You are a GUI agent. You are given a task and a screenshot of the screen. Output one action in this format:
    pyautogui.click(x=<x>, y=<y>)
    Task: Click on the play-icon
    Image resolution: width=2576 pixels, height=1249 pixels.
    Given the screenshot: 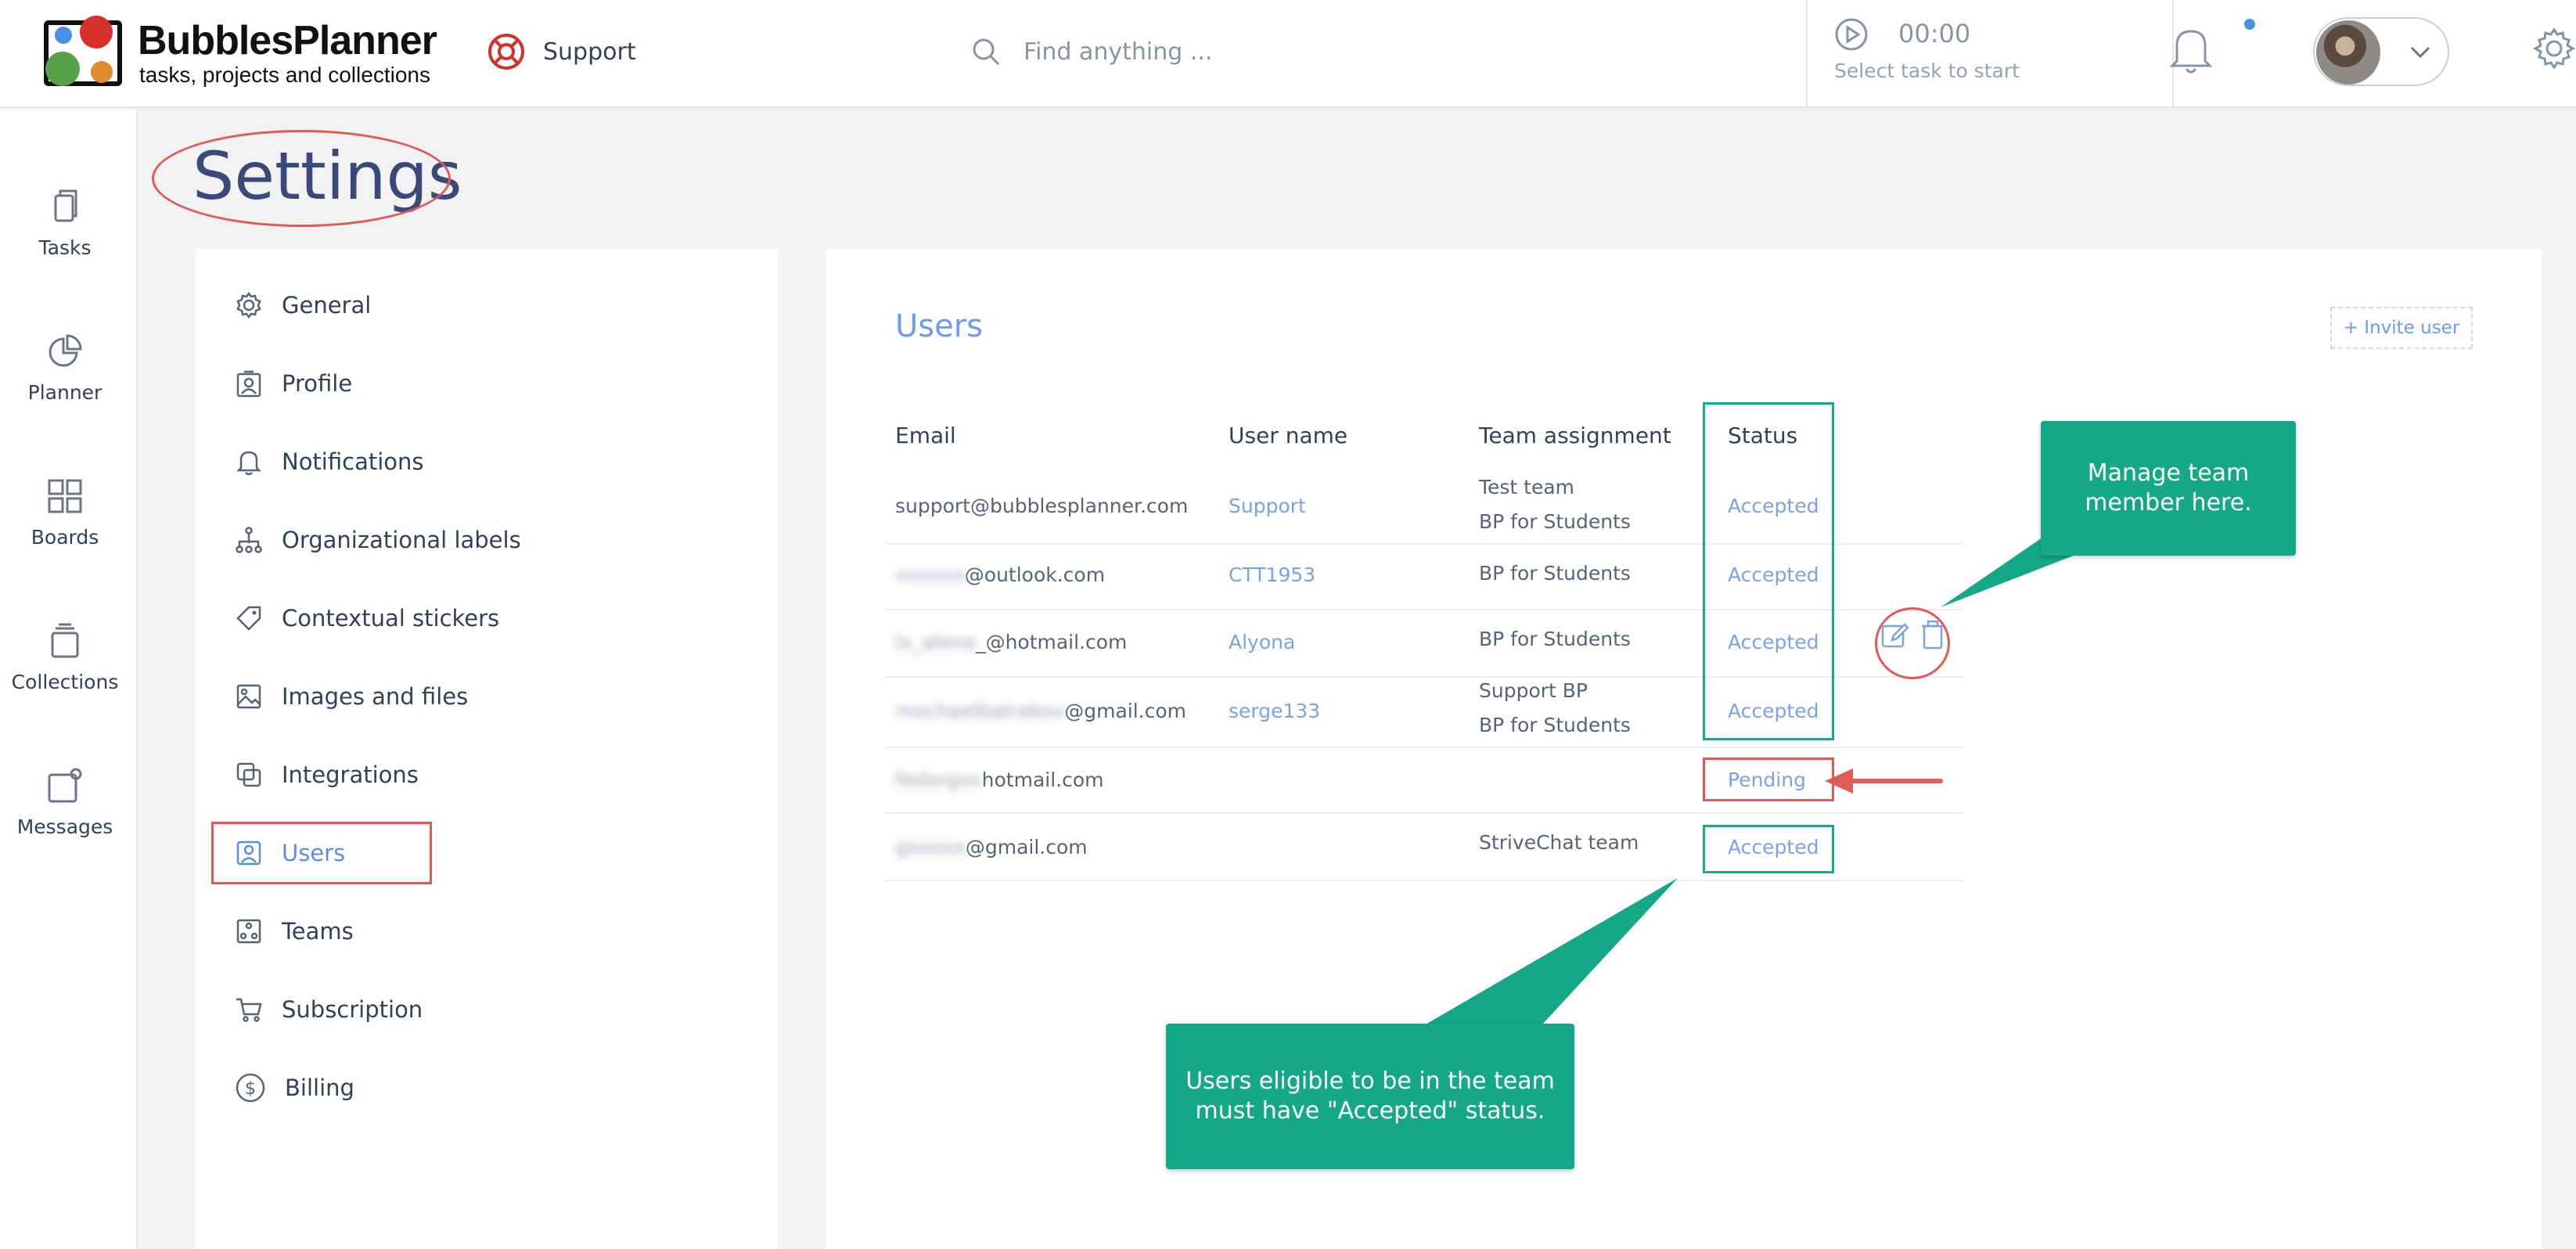 What is the action you would take?
    pyautogui.click(x=1852, y=34)
    